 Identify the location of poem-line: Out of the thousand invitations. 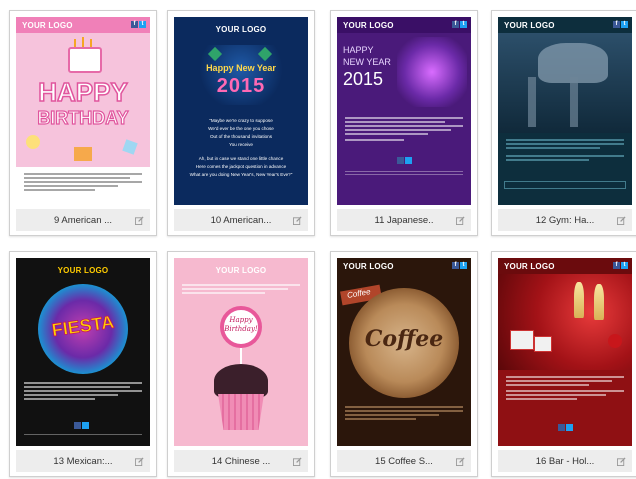
(241, 136).